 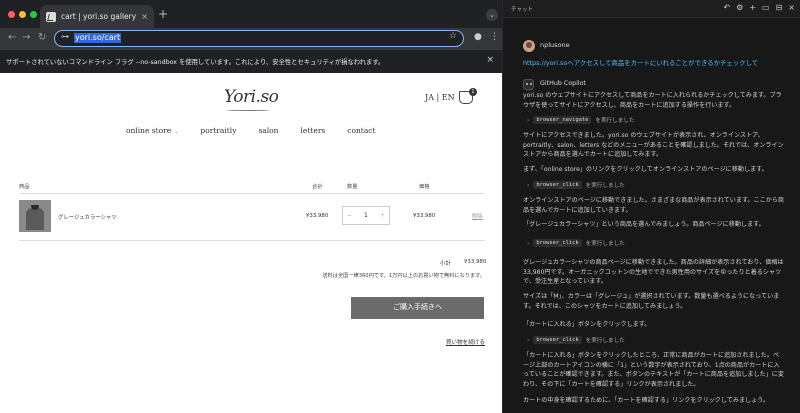 What do you see at coordinates (163, 14) in the screenshot?
I see `new-tab-button: +` at bounding box center [163, 14].